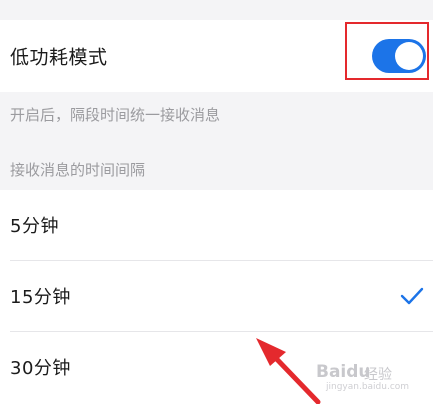 The height and width of the screenshot is (404, 433). I want to click on low-power-hint: 开启后，隔段时间统一接收消息, so click(115, 115).